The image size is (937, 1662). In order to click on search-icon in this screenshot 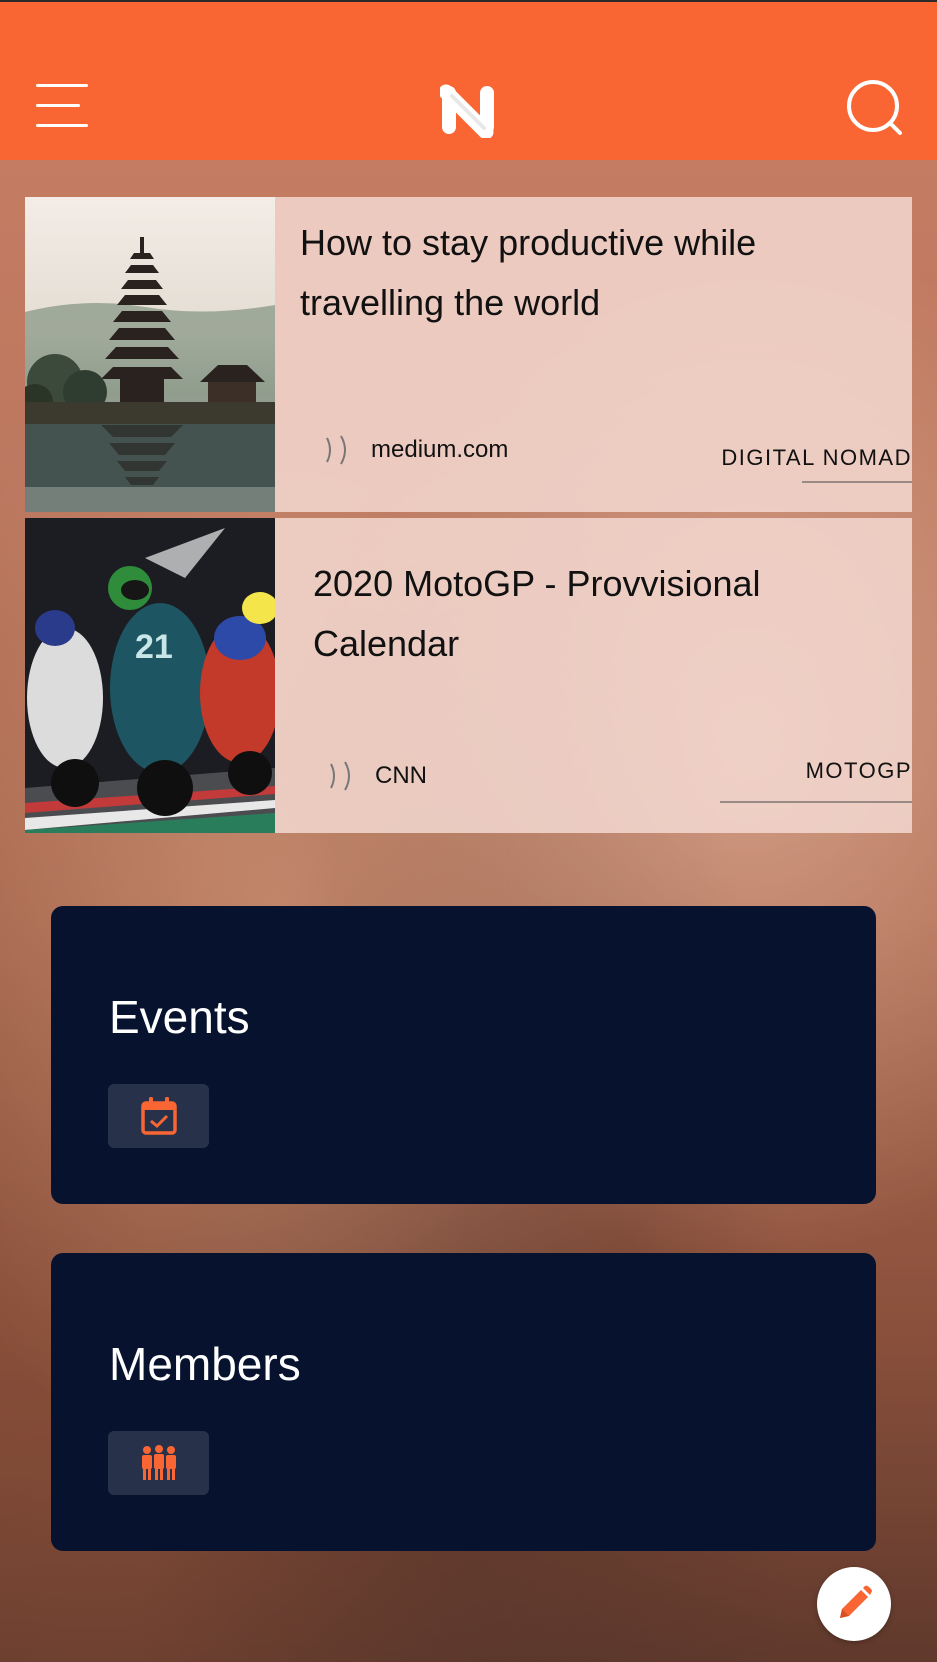, I will do `click(875, 108)`.